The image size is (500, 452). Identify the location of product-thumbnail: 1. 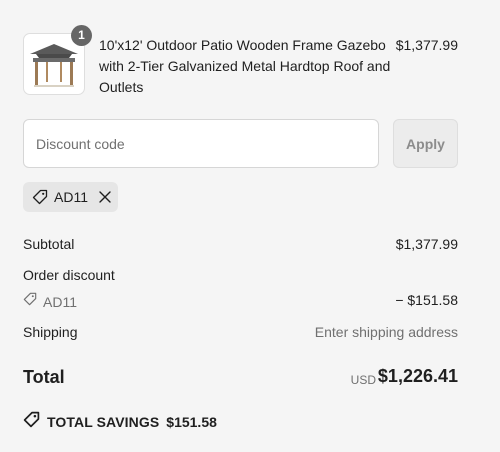
(57, 60).